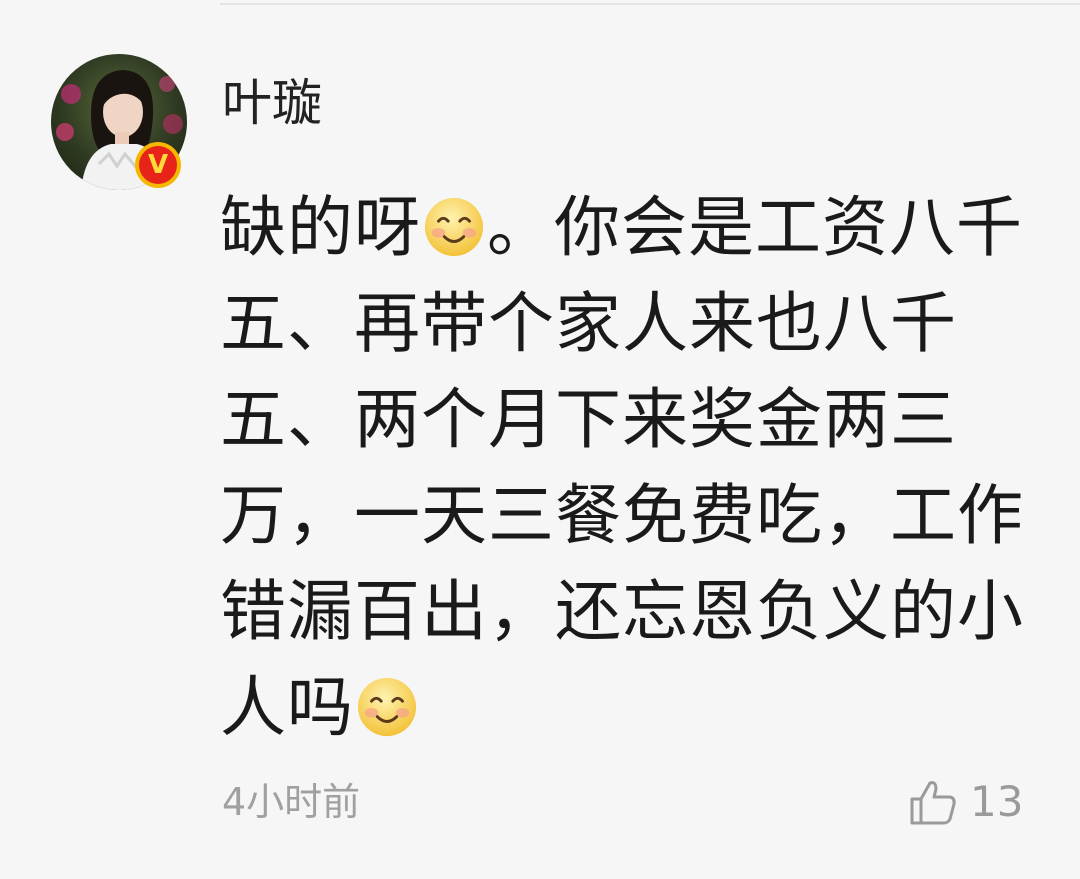 This screenshot has width=1080, height=879. I want to click on comment-text-segment: 缺的呀, so click(320, 227).